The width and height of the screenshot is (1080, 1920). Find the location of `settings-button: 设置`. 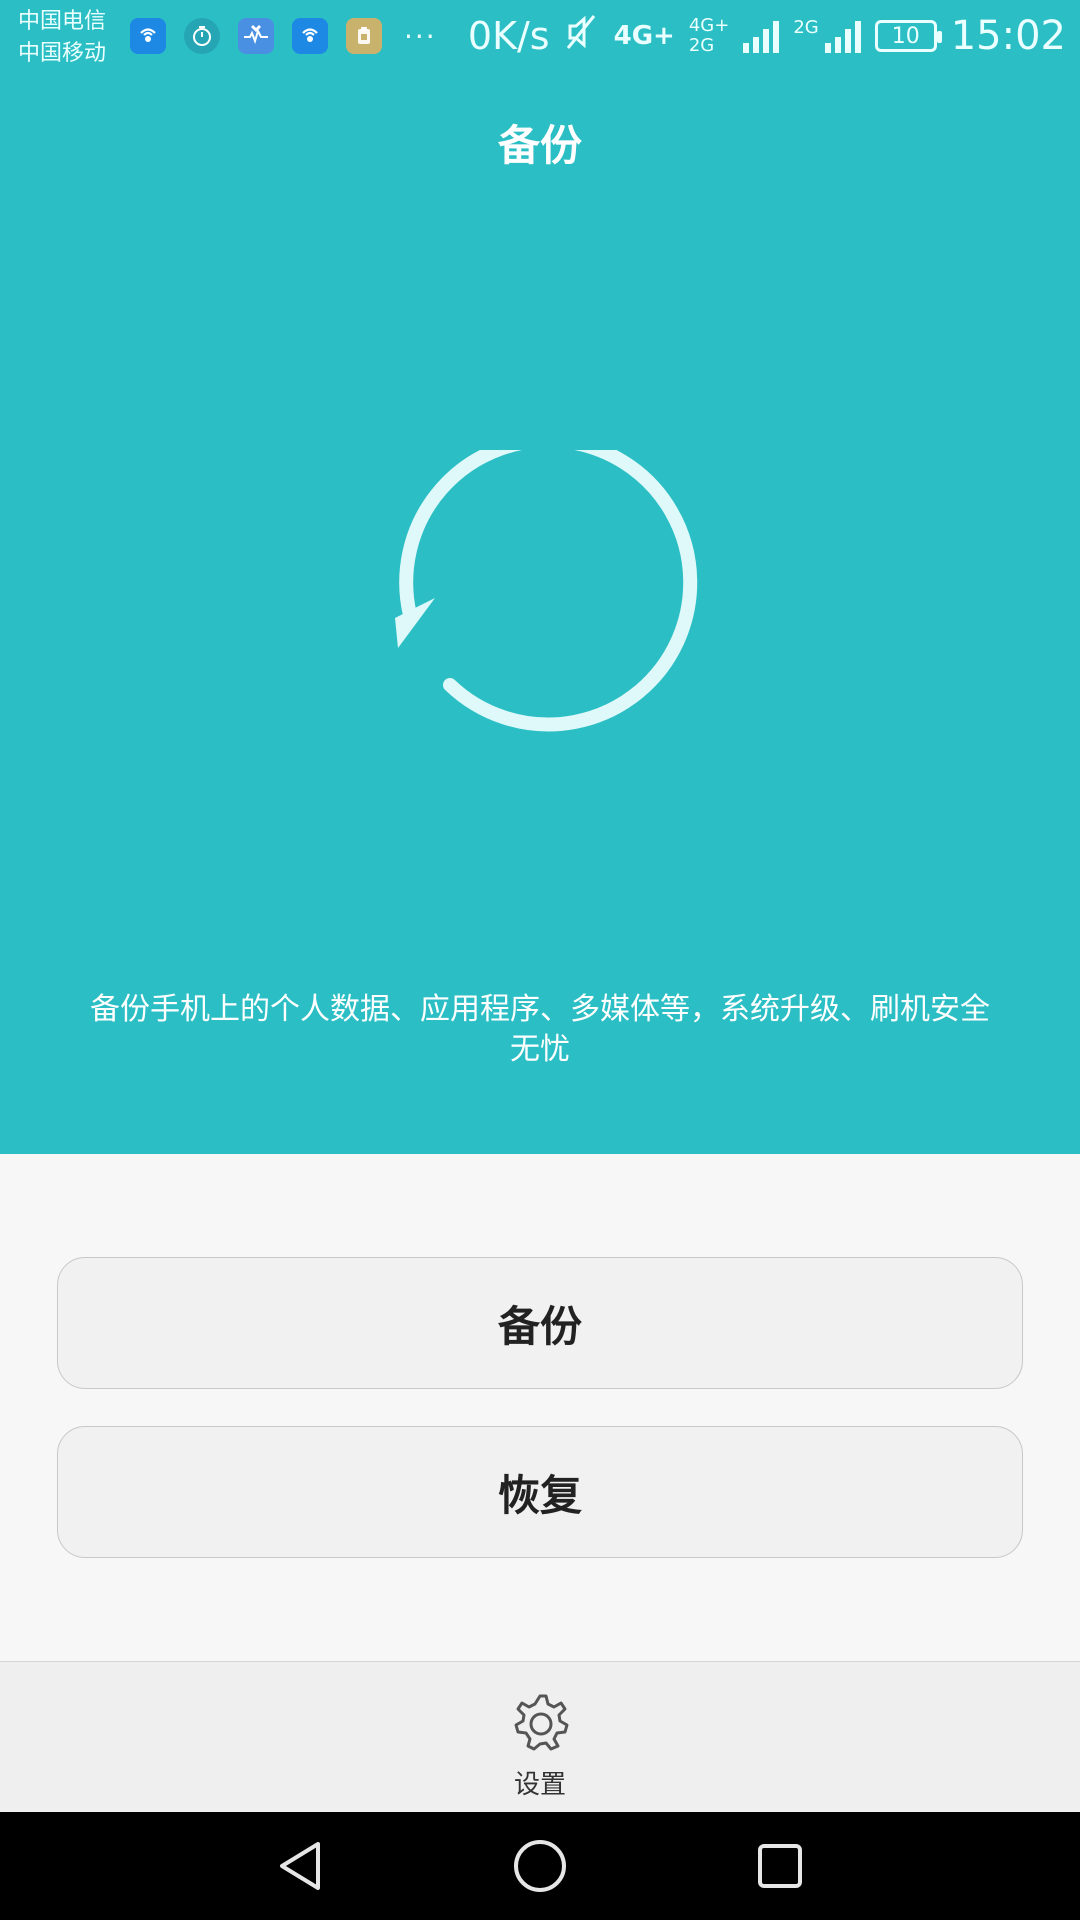

settings-button: 设置 is located at coordinates (540, 1744).